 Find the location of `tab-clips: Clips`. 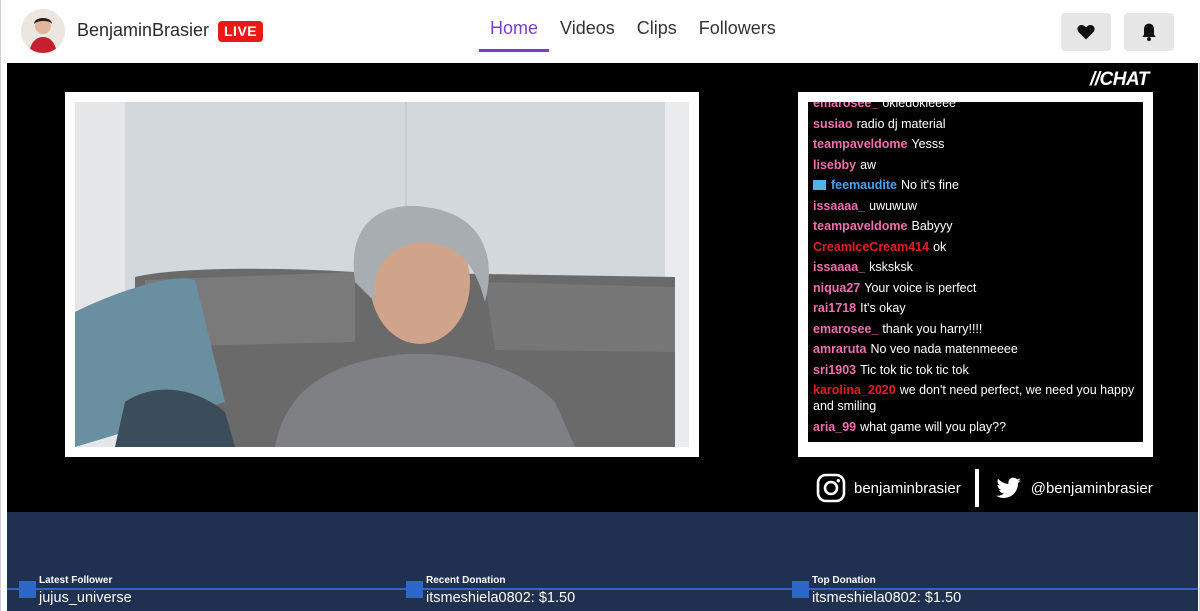

tab-clips: Clips is located at coordinates (657, 33).